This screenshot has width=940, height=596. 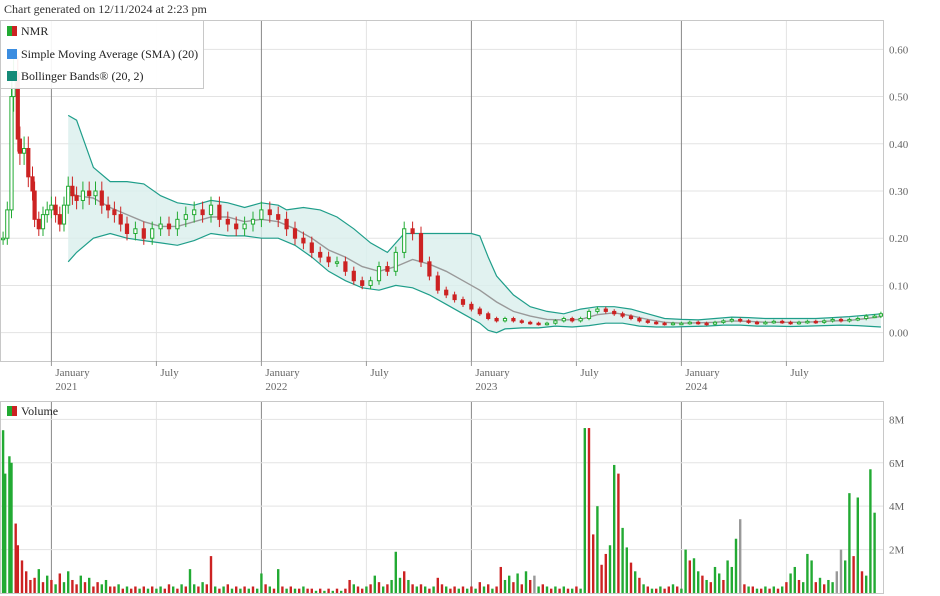 What do you see at coordinates (897, 507) in the screenshot?
I see `volume-y-tick-label: 4M` at bounding box center [897, 507].